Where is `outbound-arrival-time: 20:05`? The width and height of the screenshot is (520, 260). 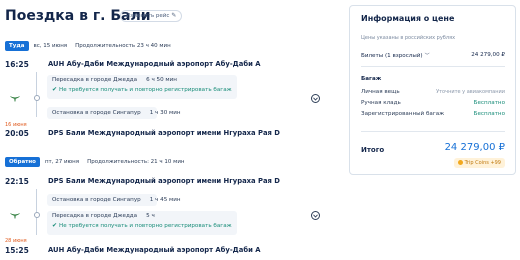
outbound-arrival-time: 20:05 is located at coordinates (17, 133).